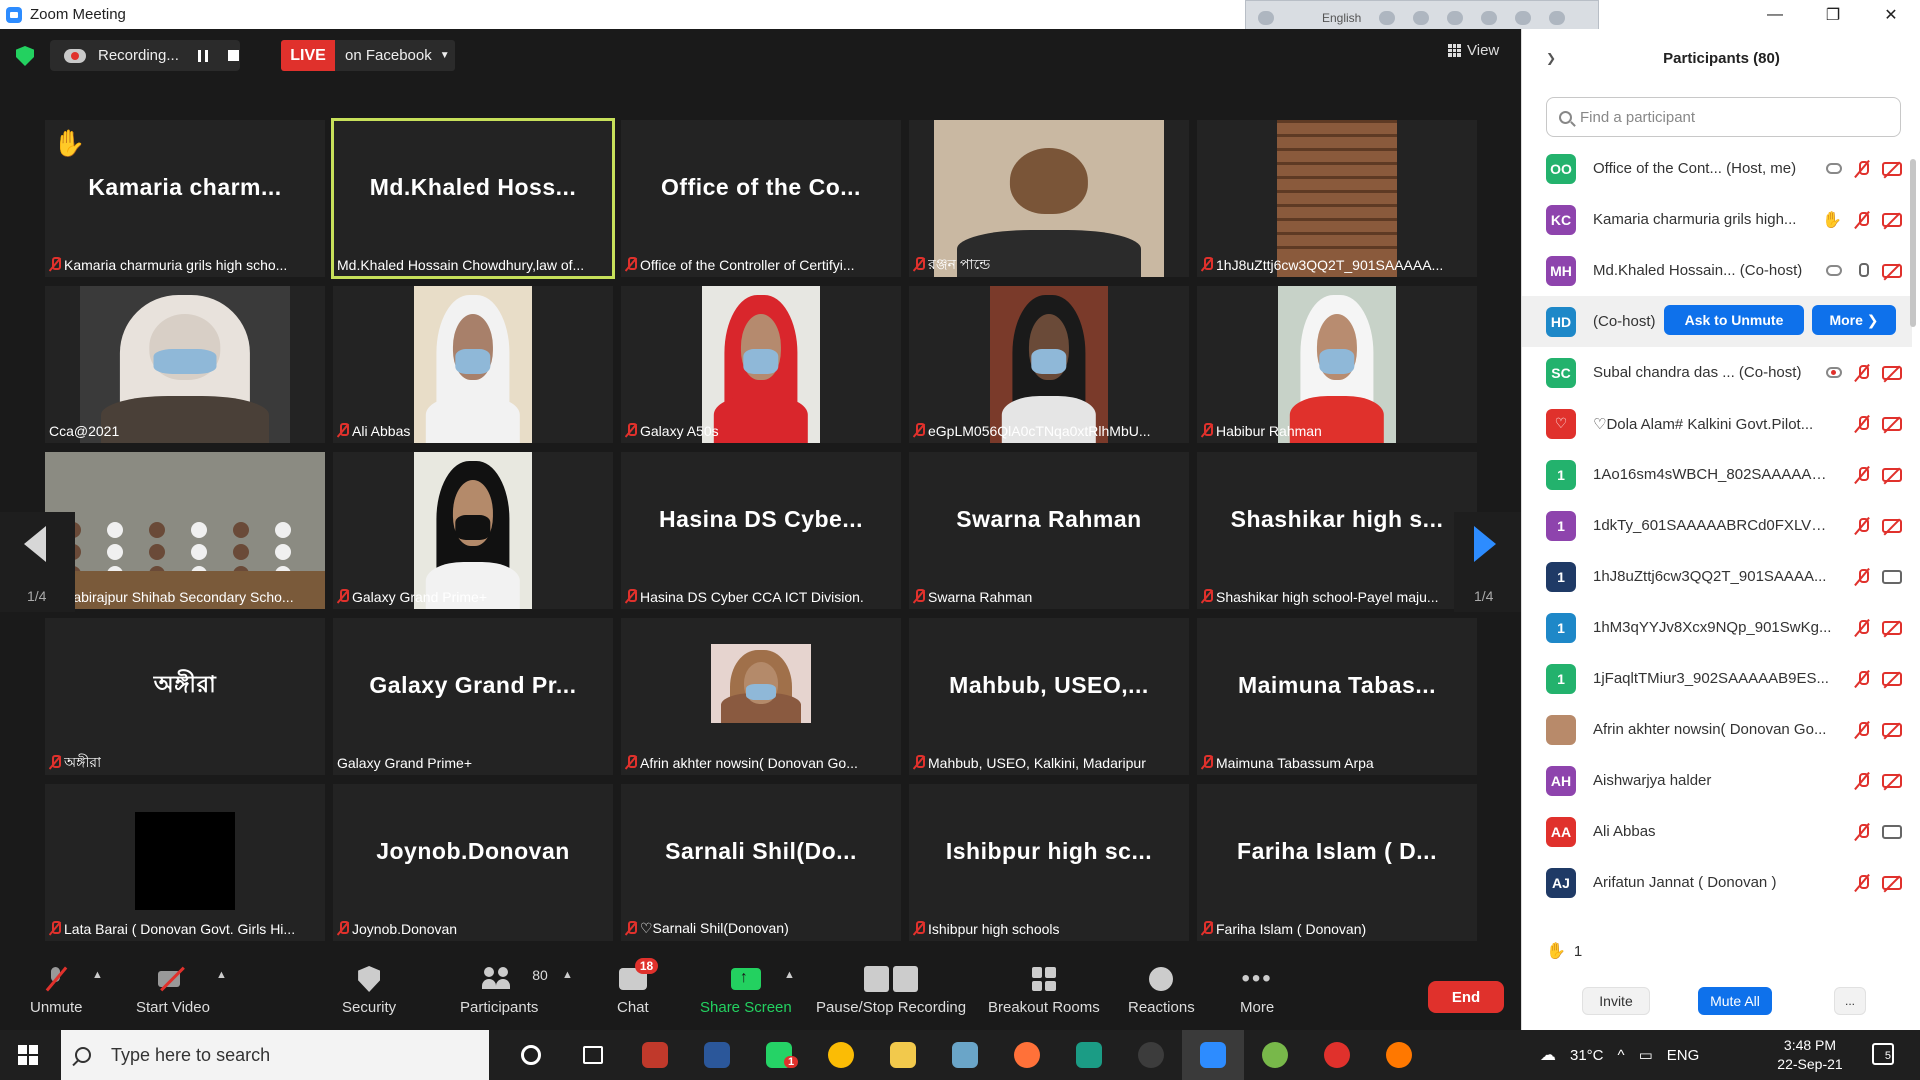 The width and height of the screenshot is (1920, 1080). I want to click on tray-chevron-icon: ^, so click(1621, 1055).